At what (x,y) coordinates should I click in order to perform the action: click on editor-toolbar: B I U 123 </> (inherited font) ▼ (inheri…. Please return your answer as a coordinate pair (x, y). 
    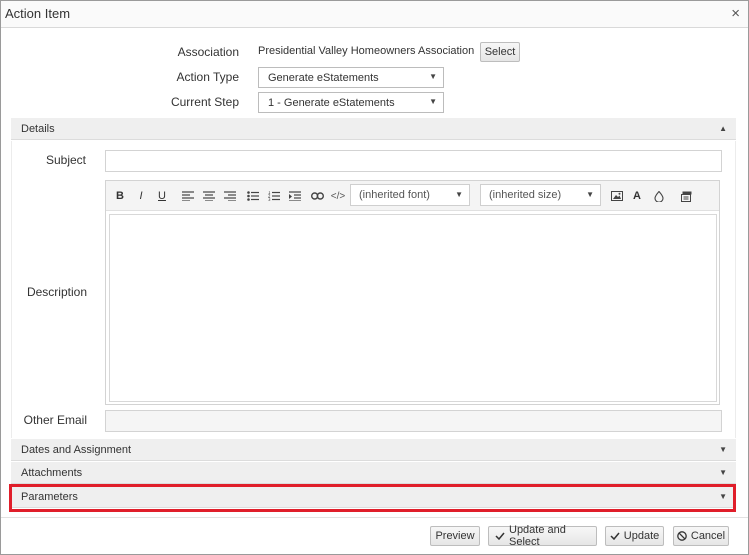
    Looking at the image, I should click on (412, 196).